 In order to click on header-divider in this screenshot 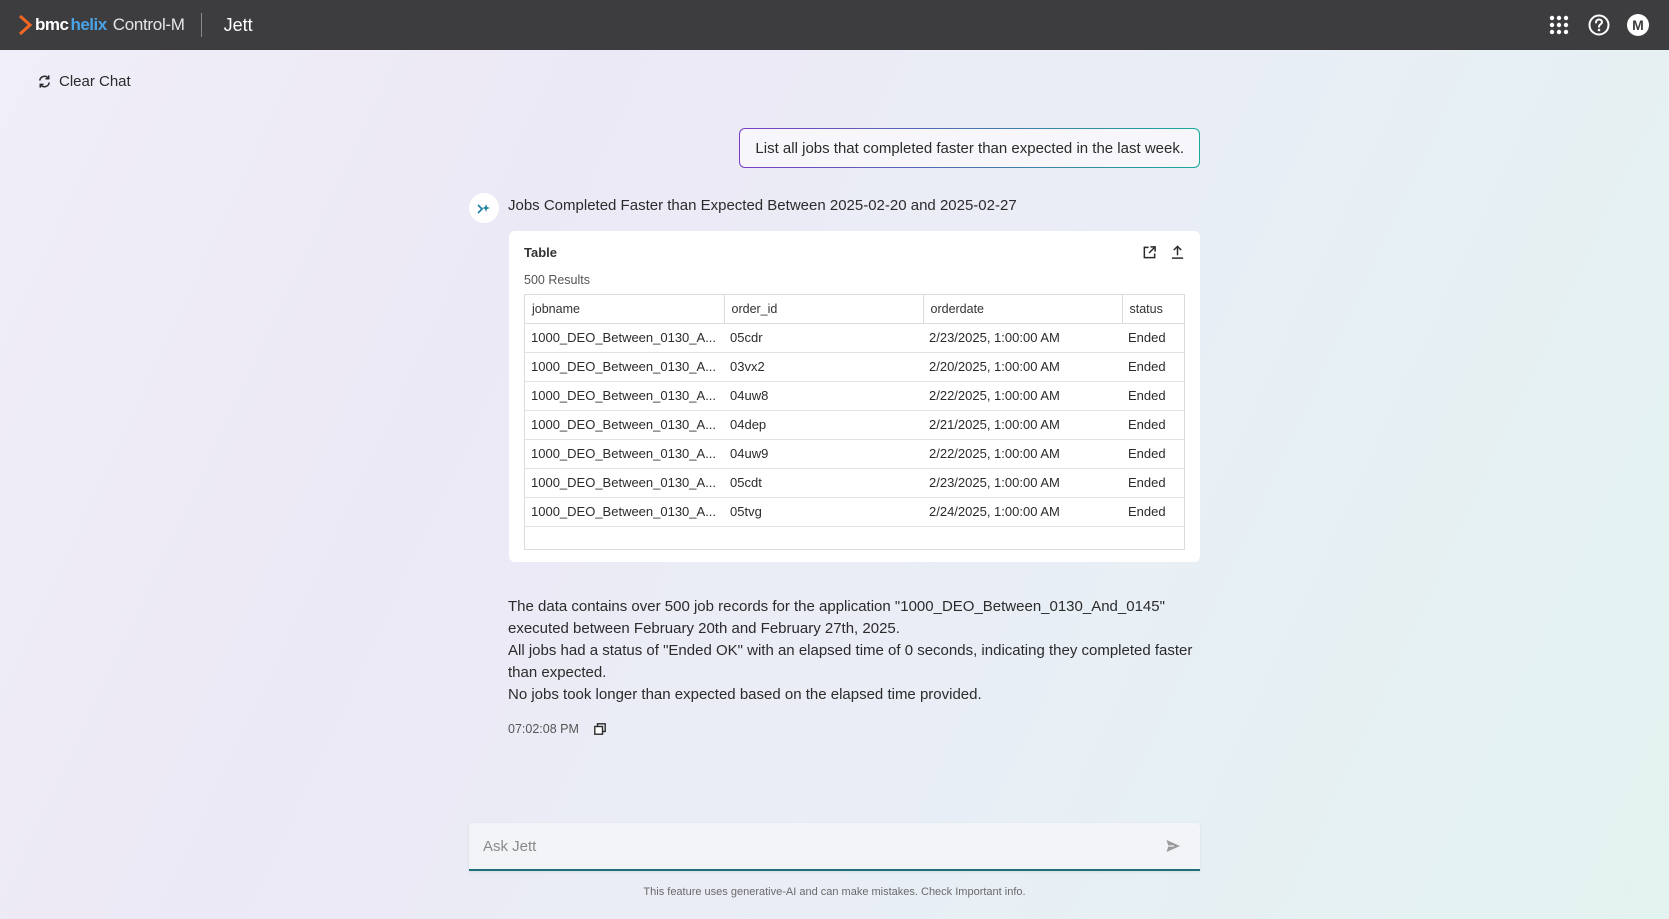, I will do `click(201, 25)`.